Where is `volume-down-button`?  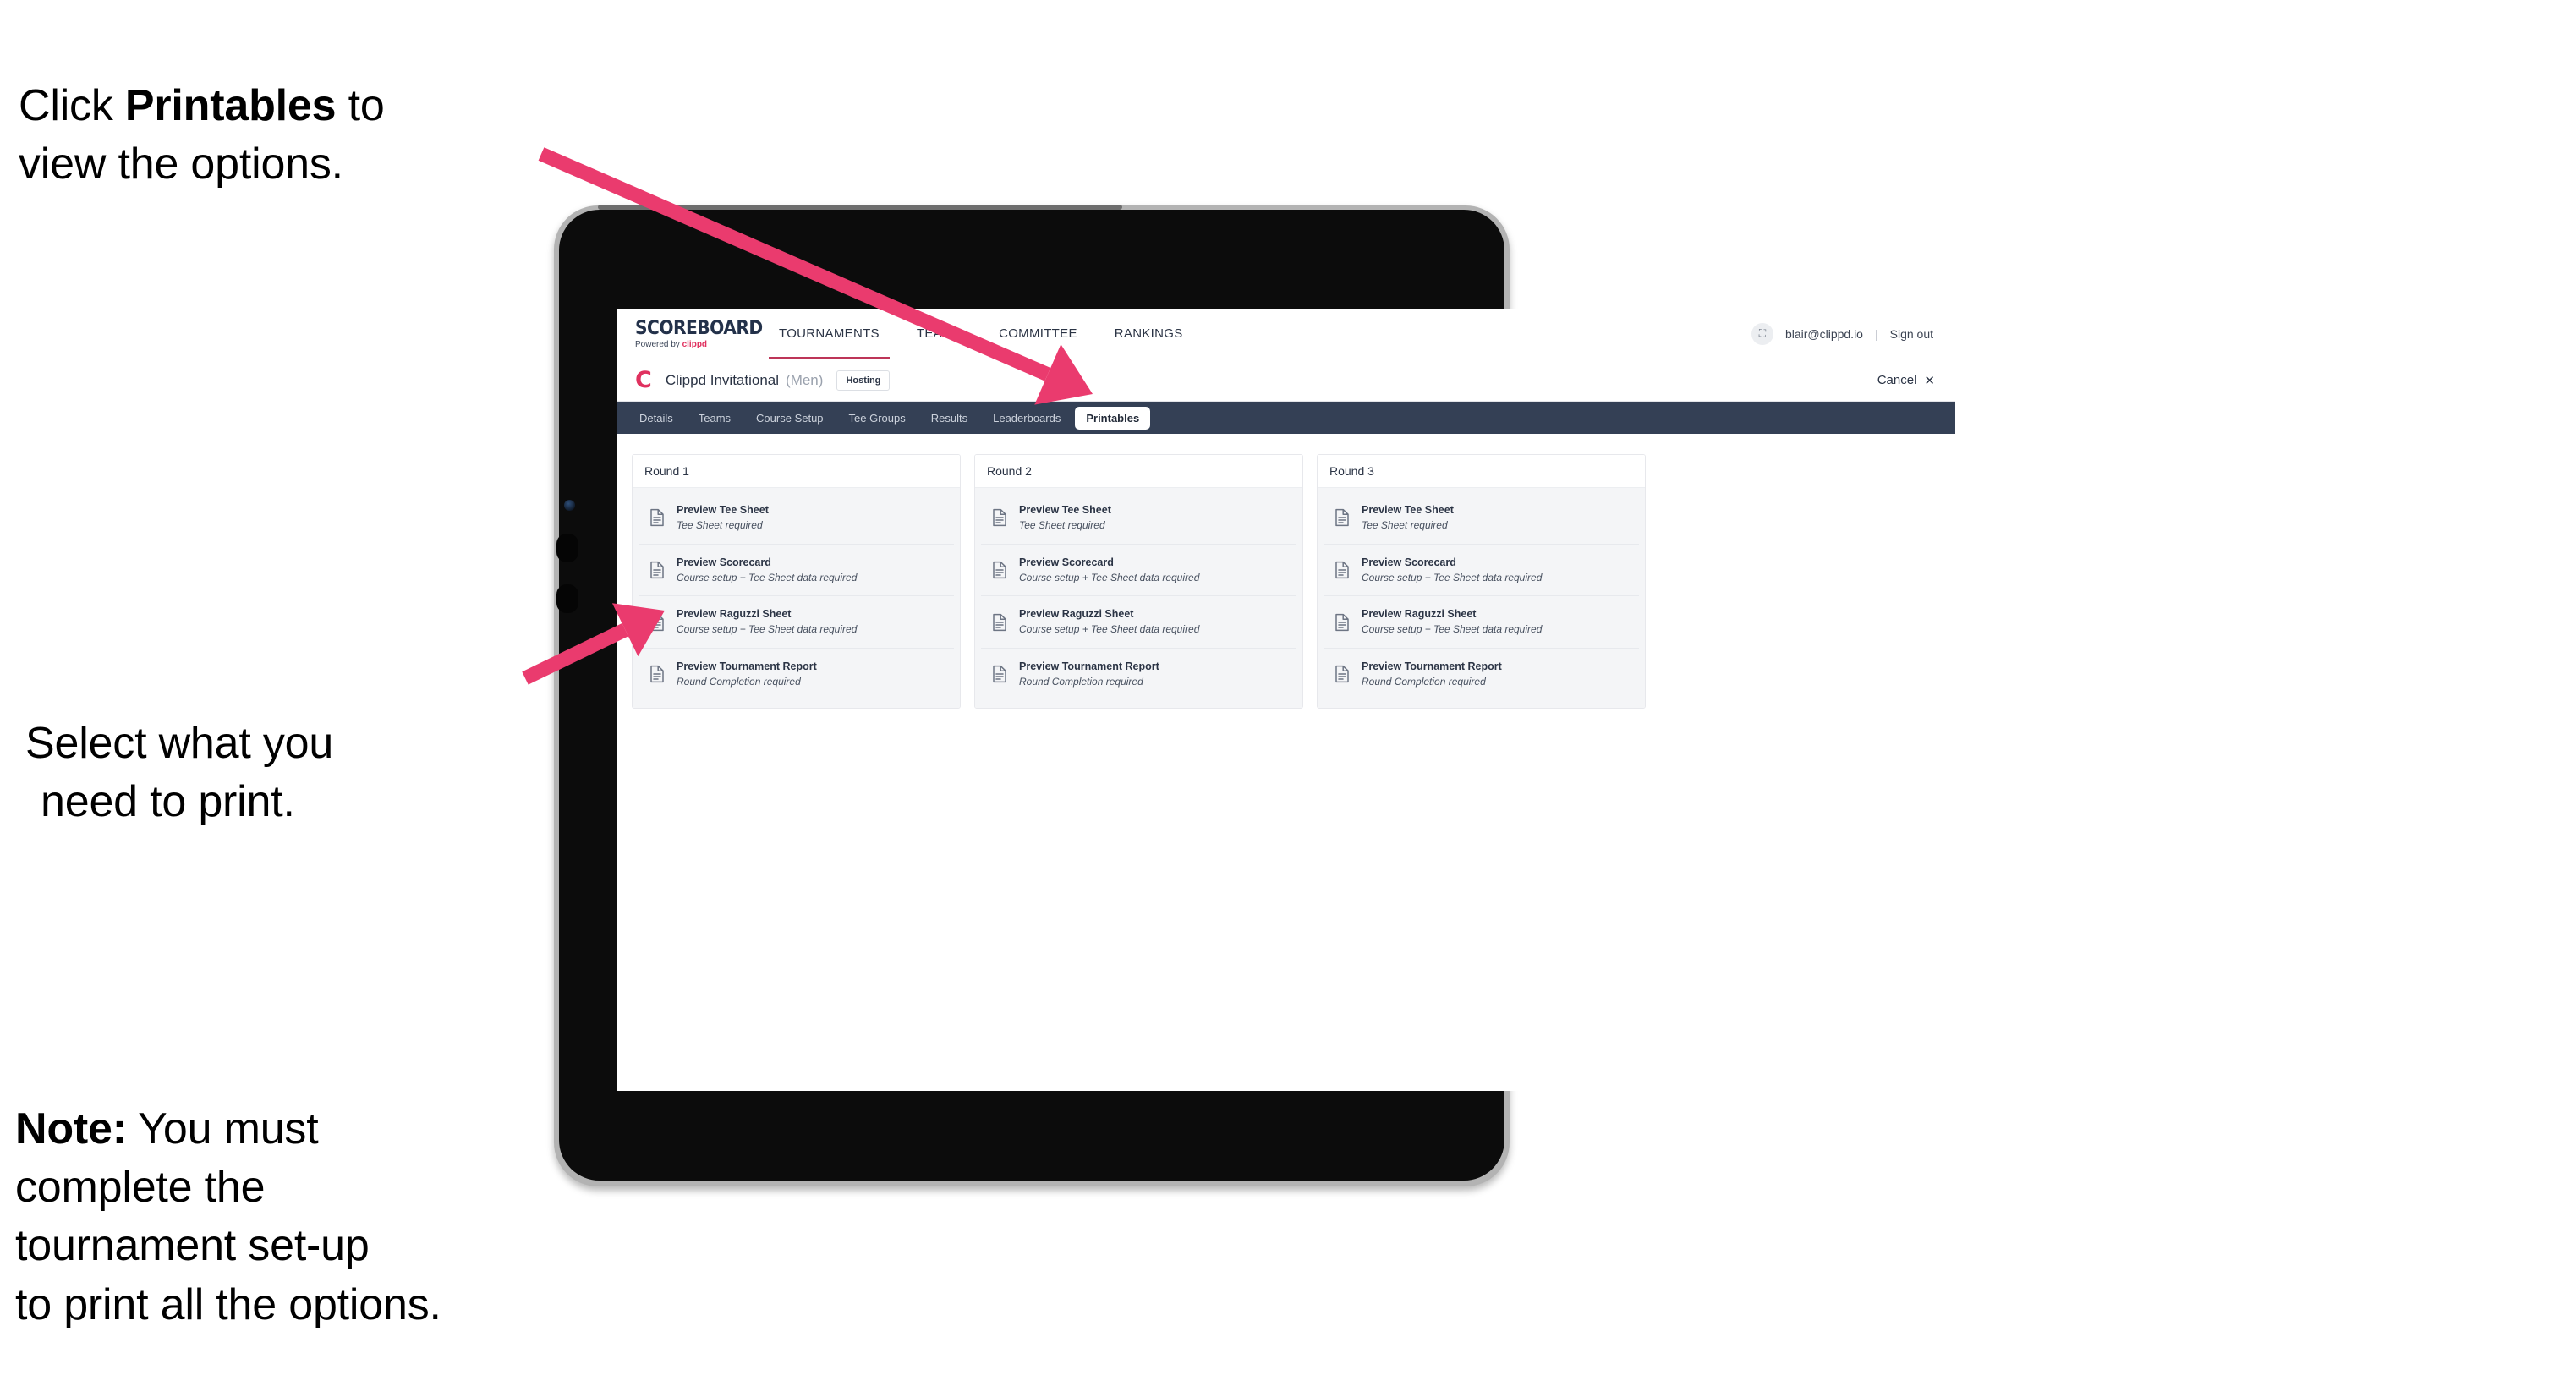
volume-down-button is located at coordinates (567, 598).